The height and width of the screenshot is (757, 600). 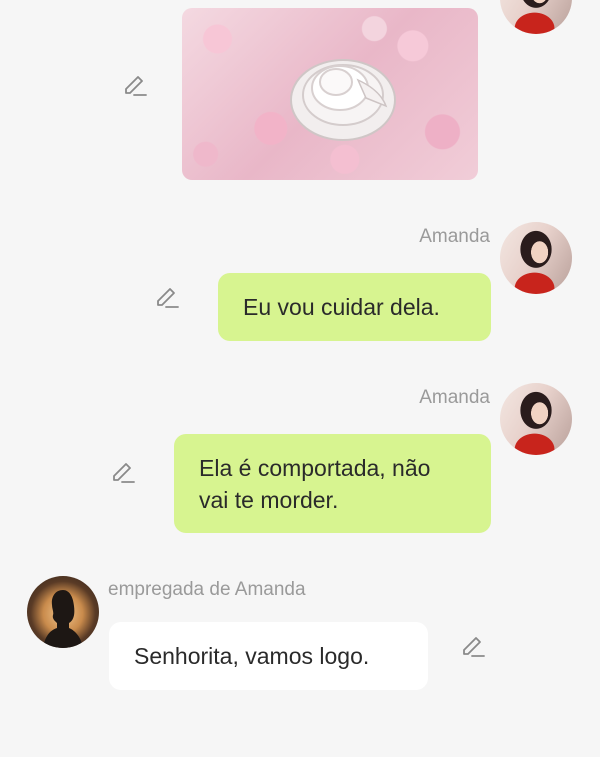 I want to click on sender-name: empregada de Amanda, so click(x=207, y=589).